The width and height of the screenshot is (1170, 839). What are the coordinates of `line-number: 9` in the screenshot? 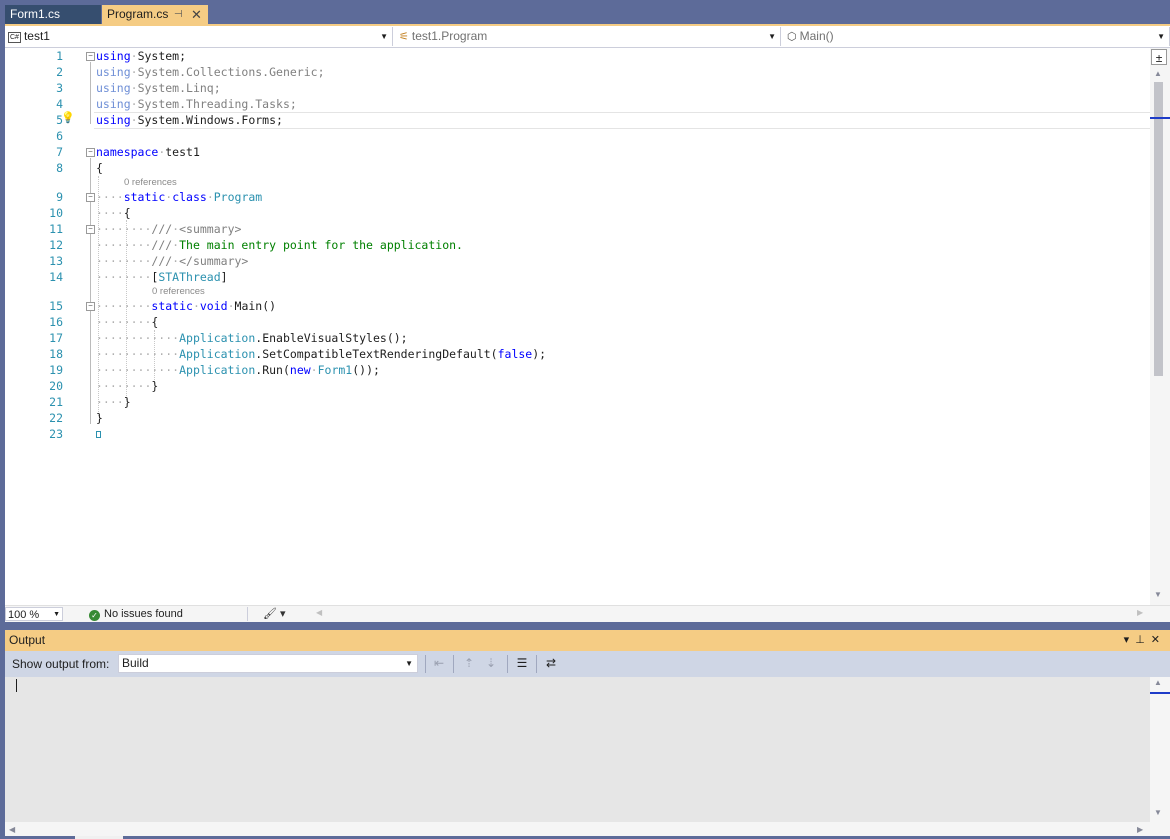 It's located at (59, 197).